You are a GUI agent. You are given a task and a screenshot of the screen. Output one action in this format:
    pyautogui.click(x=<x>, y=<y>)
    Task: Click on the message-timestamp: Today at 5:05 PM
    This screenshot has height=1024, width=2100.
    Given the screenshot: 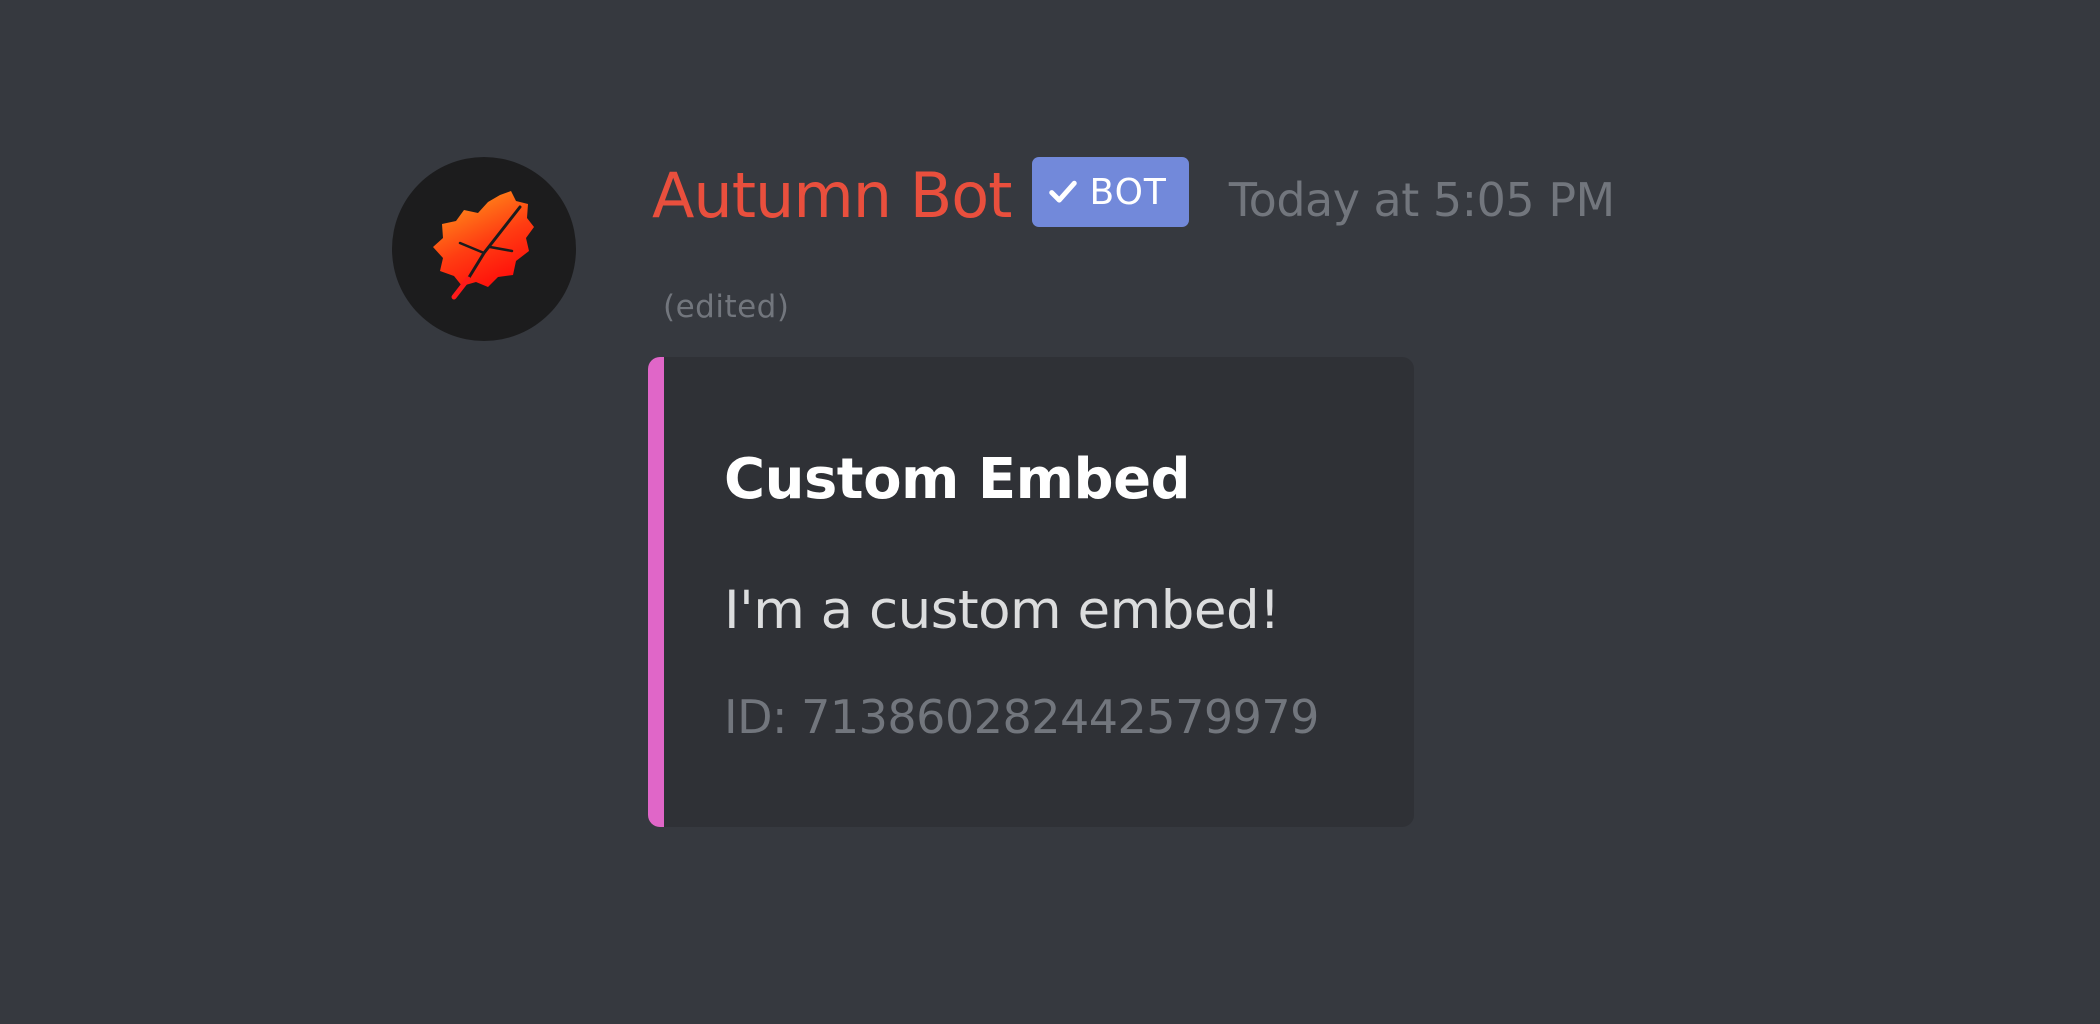 What is the action you would take?
    pyautogui.click(x=1422, y=200)
    